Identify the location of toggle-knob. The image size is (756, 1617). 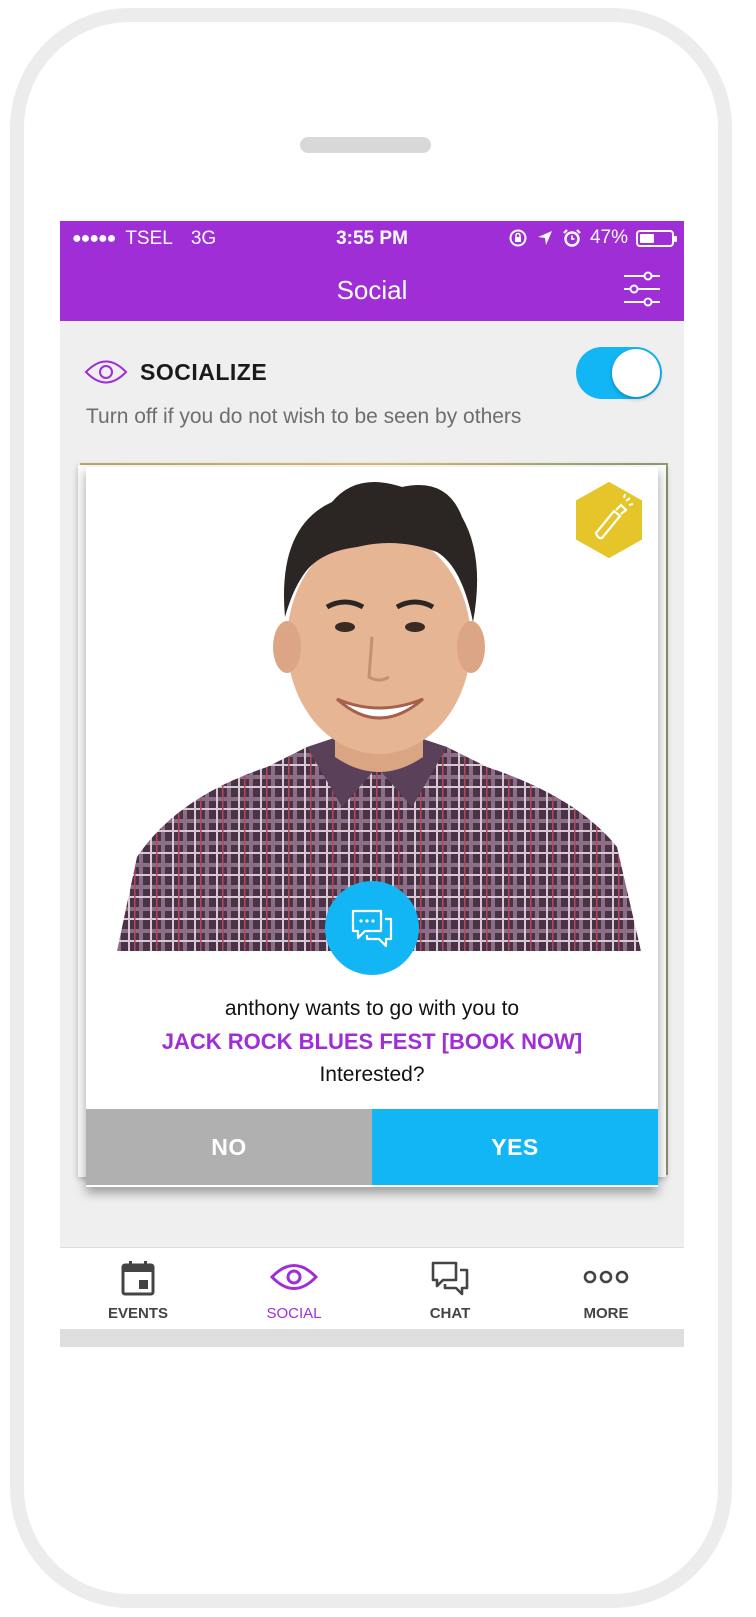
(636, 373).